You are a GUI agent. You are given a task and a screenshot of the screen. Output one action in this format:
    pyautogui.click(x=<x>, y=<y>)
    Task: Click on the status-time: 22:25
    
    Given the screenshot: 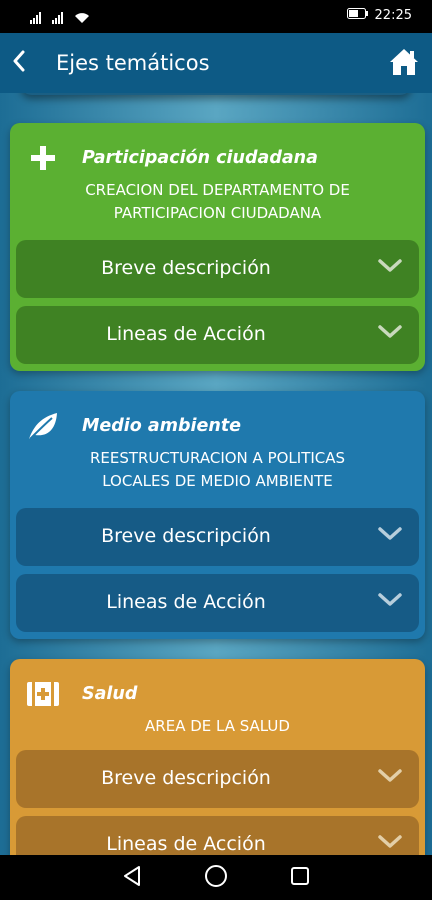 What is the action you would take?
    pyautogui.click(x=393, y=15)
    